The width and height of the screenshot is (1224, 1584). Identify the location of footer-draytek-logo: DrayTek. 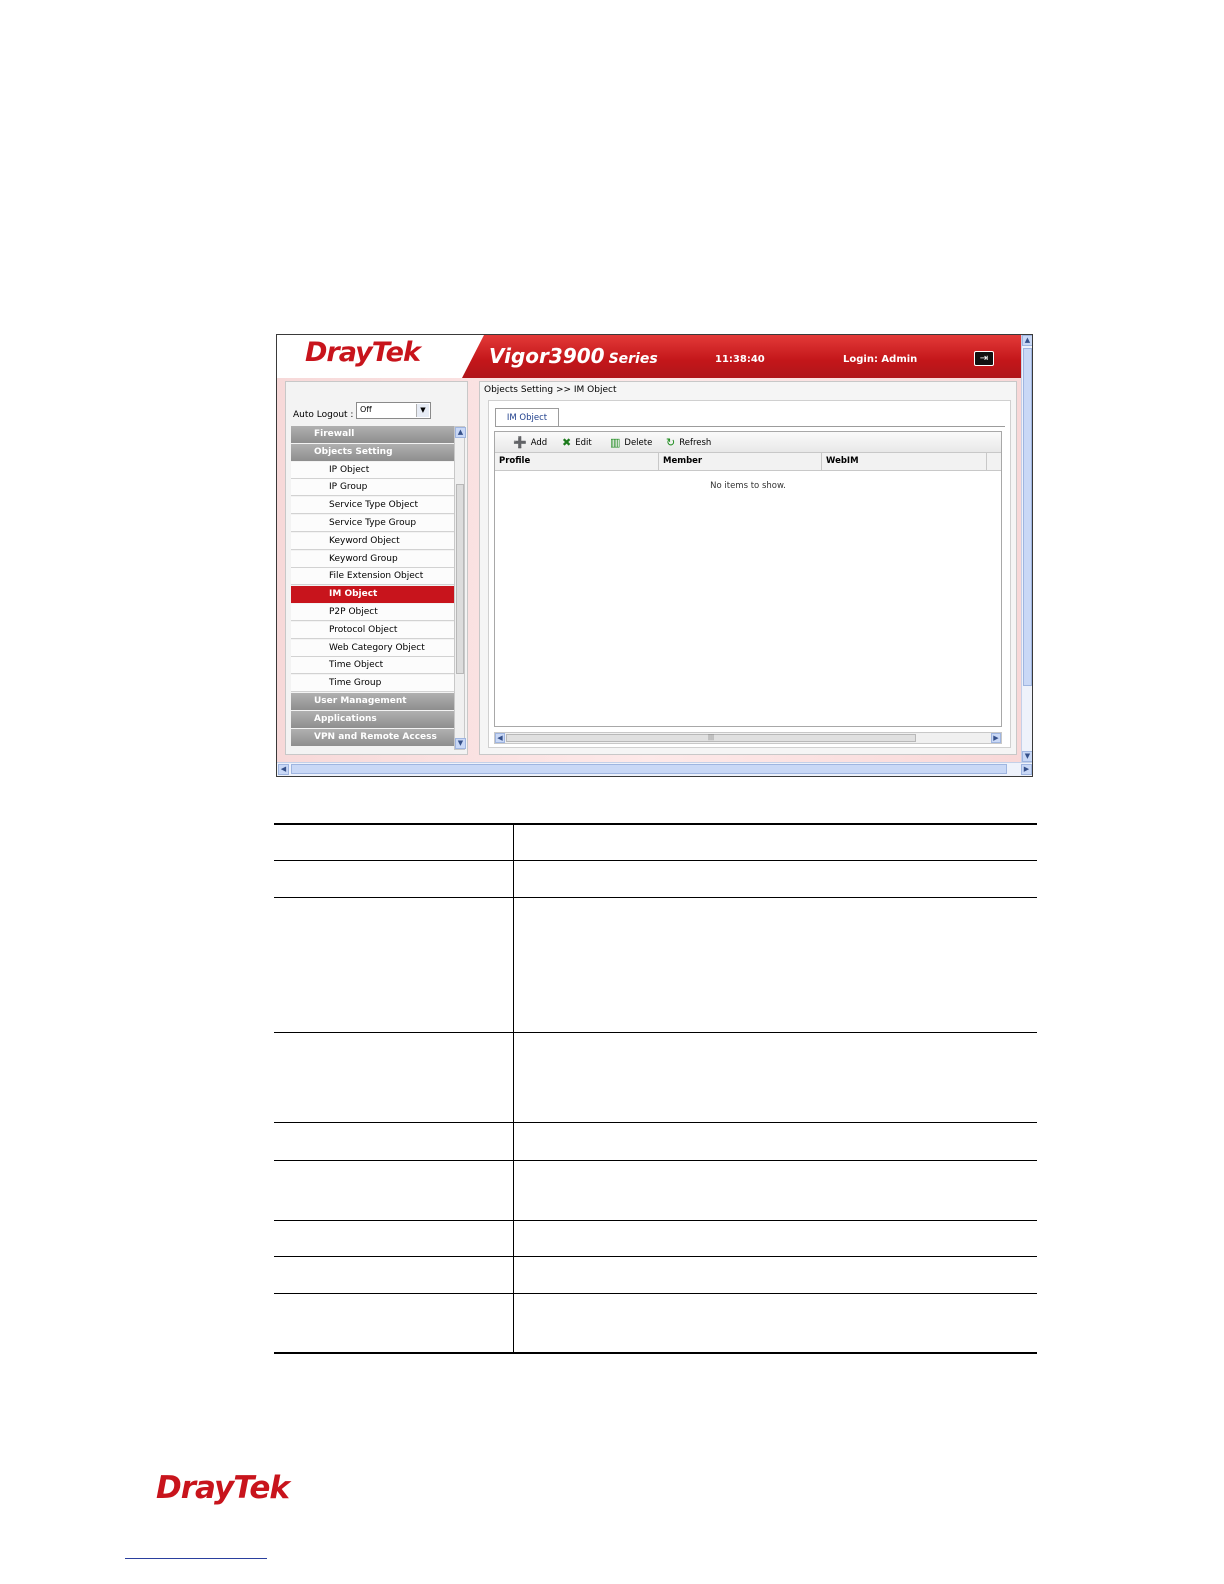
(223, 1488).